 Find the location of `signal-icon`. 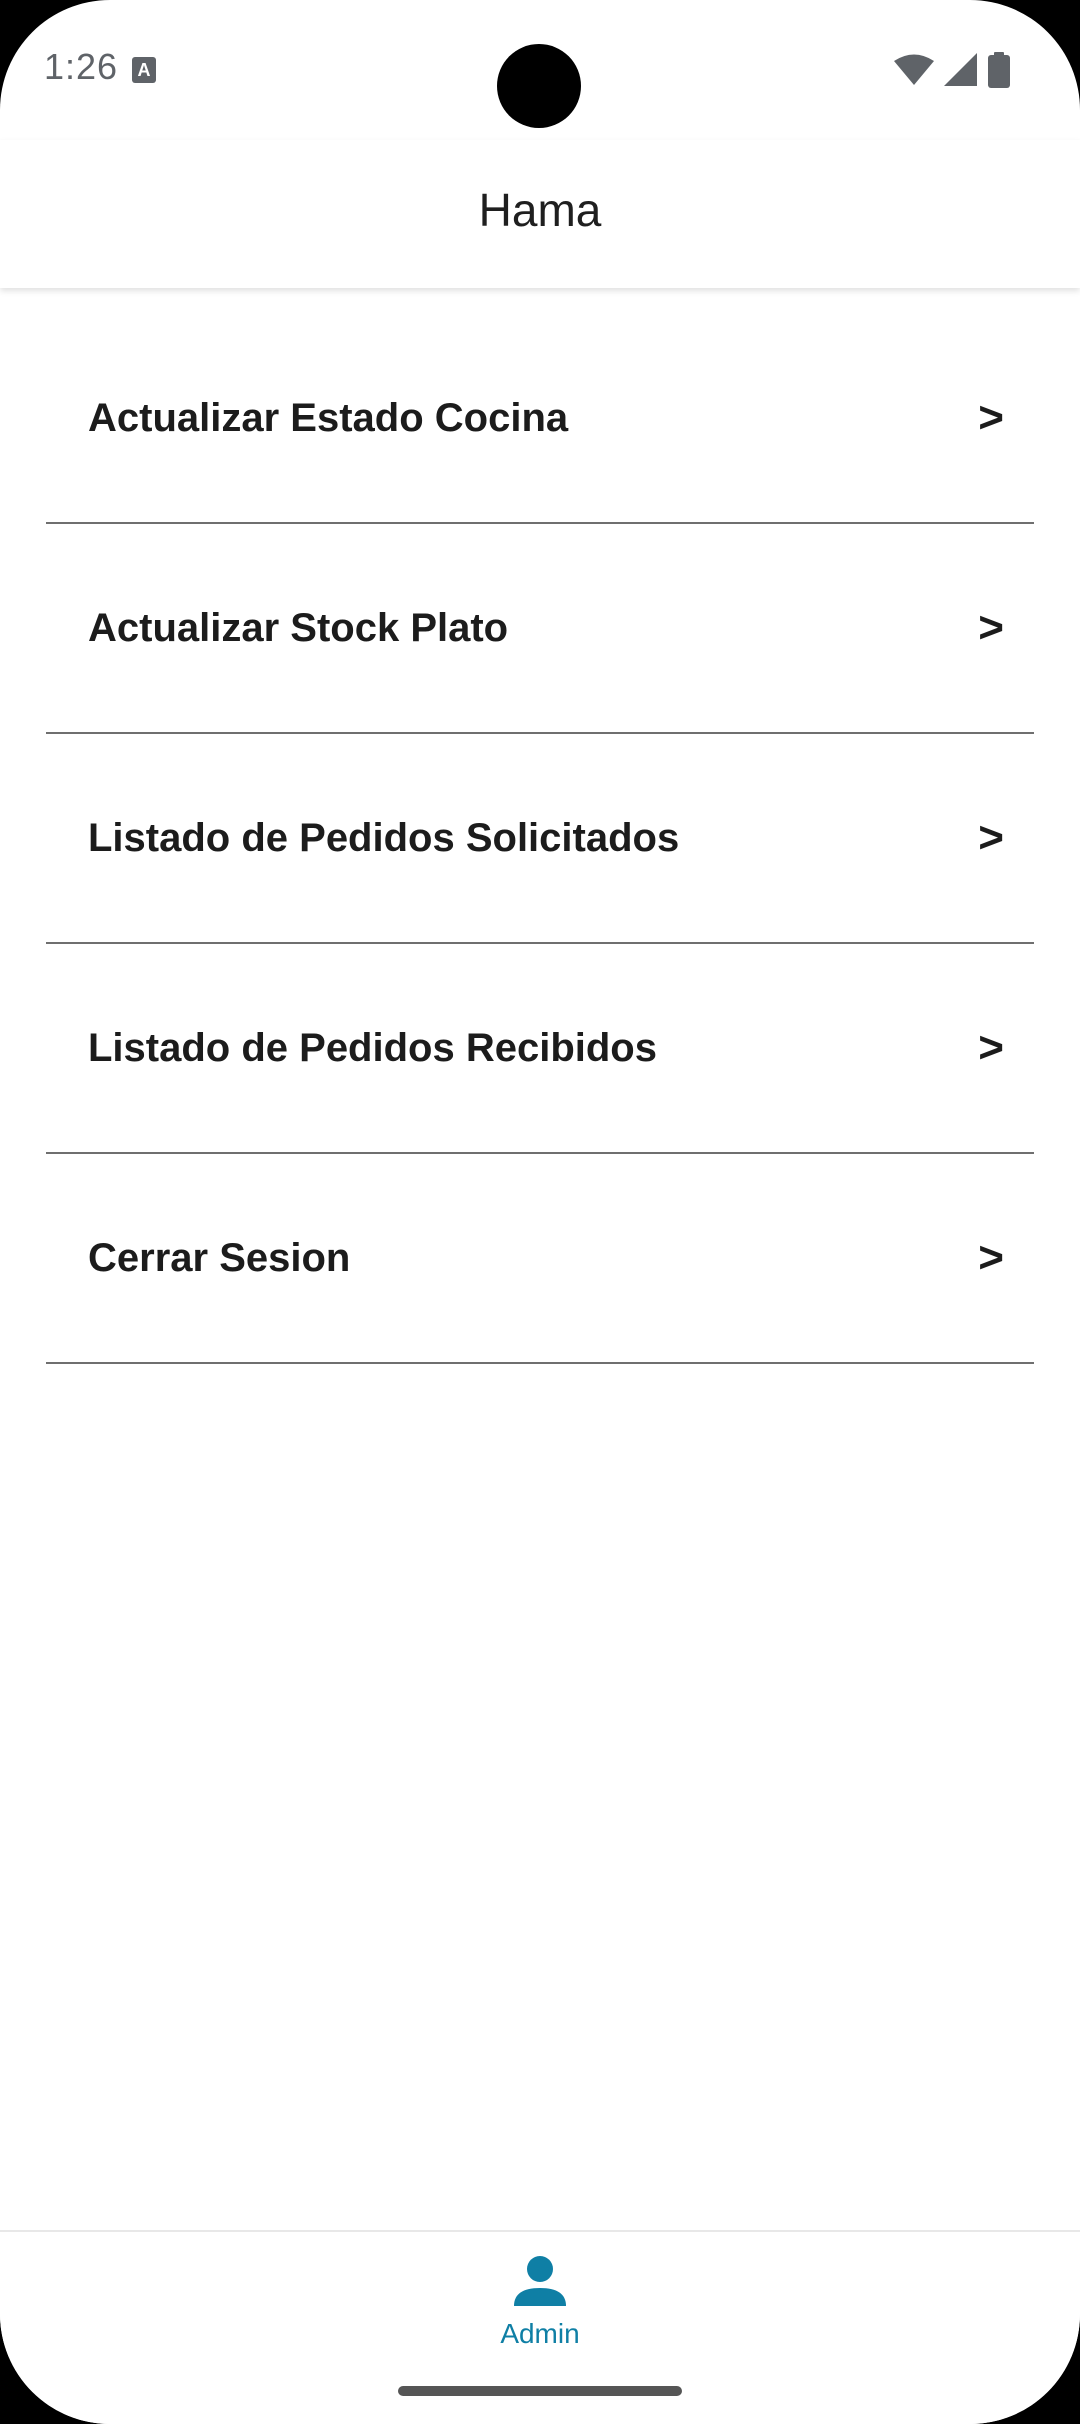

signal-icon is located at coordinates (960, 69).